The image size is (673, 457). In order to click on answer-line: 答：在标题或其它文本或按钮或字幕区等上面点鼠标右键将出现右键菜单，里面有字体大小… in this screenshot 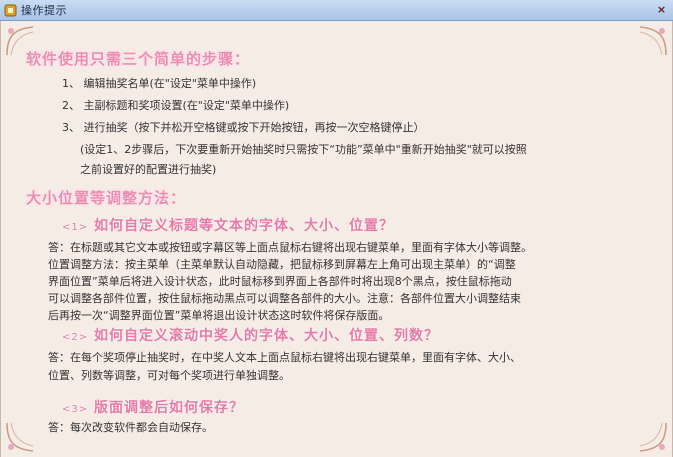, I will do `click(290, 247)`.